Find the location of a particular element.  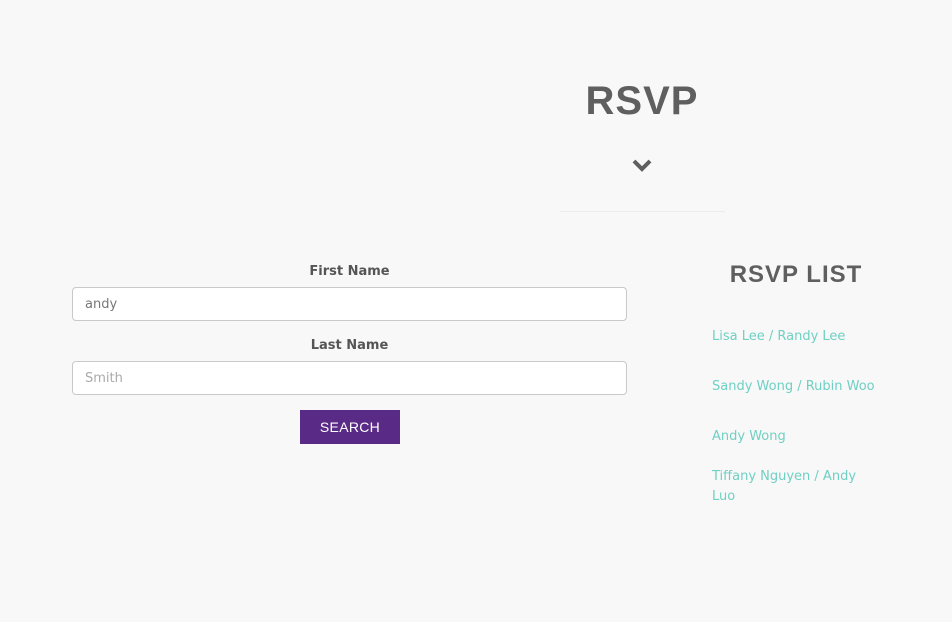

search-button: SEARCH is located at coordinates (350, 427).